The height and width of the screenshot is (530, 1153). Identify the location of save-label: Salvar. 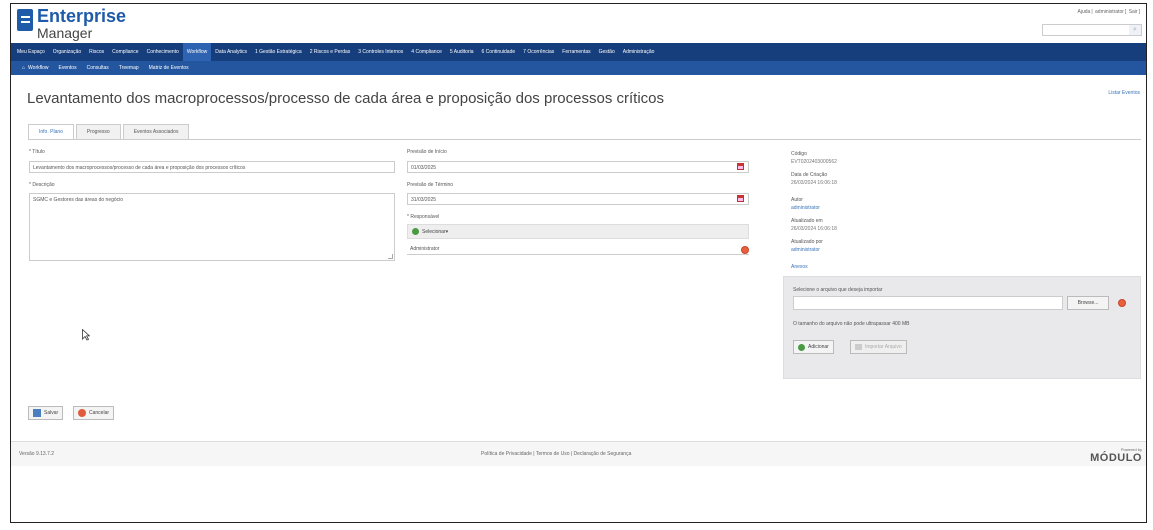
(51, 413).